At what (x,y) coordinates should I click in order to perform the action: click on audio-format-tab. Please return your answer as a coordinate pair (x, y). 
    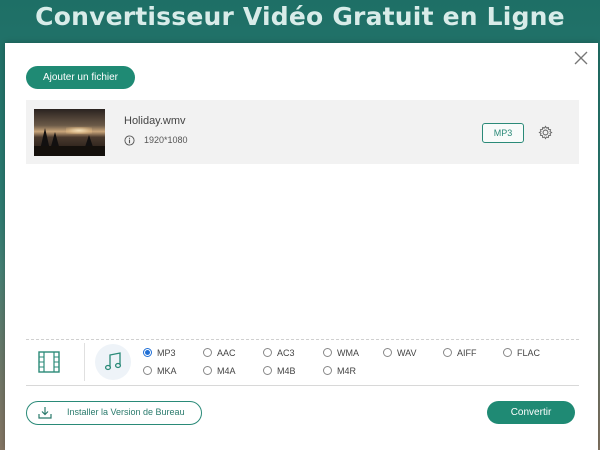
    Looking at the image, I should click on (113, 362).